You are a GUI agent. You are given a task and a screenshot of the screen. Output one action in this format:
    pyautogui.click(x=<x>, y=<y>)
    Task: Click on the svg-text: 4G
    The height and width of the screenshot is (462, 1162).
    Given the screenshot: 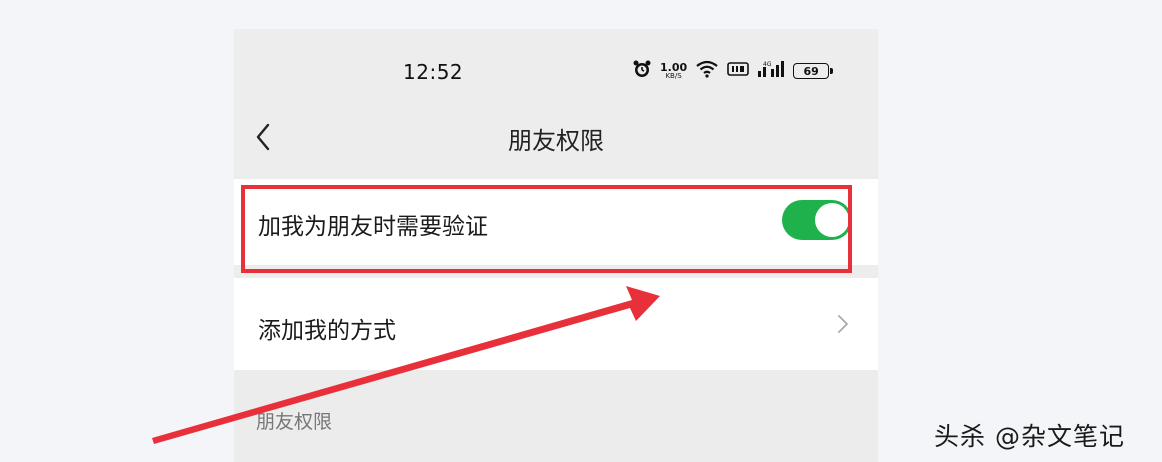 What is the action you would take?
    pyautogui.click(x=767, y=64)
    